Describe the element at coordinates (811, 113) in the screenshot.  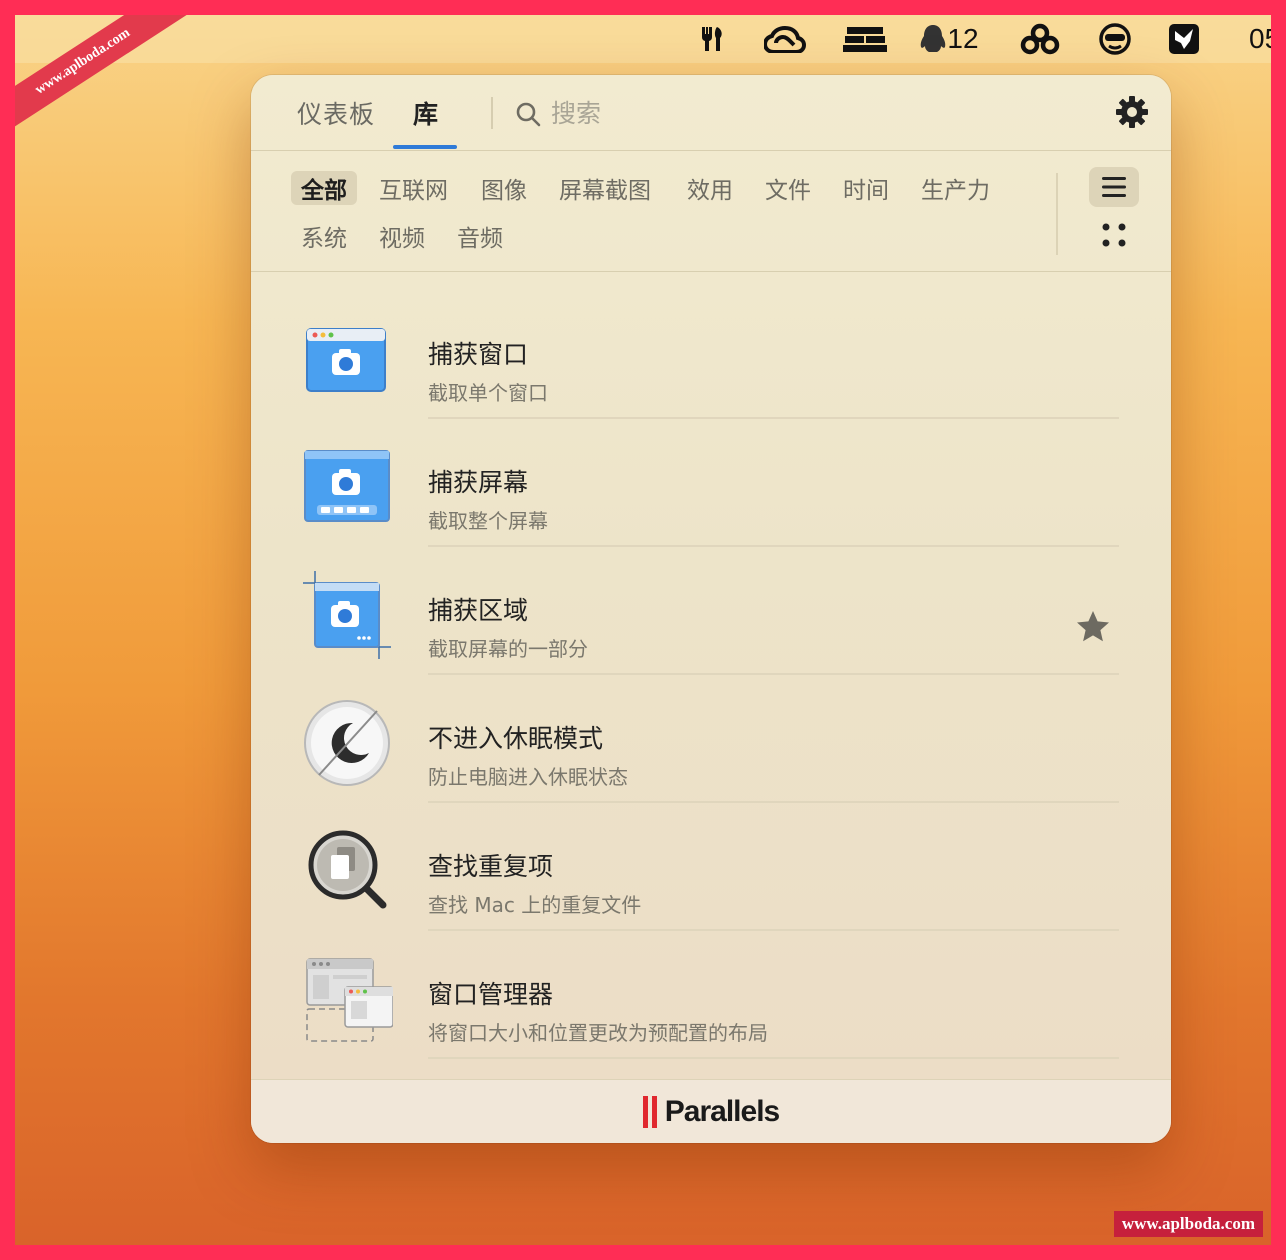
I see `search-input` at that location.